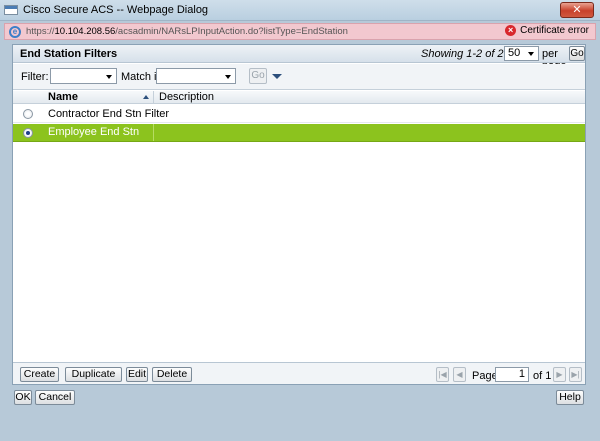  What do you see at coordinates (299, 114) in the screenshot?
I see `table-row: Contractor End Stn Filter` at bounding box center [299, 114].